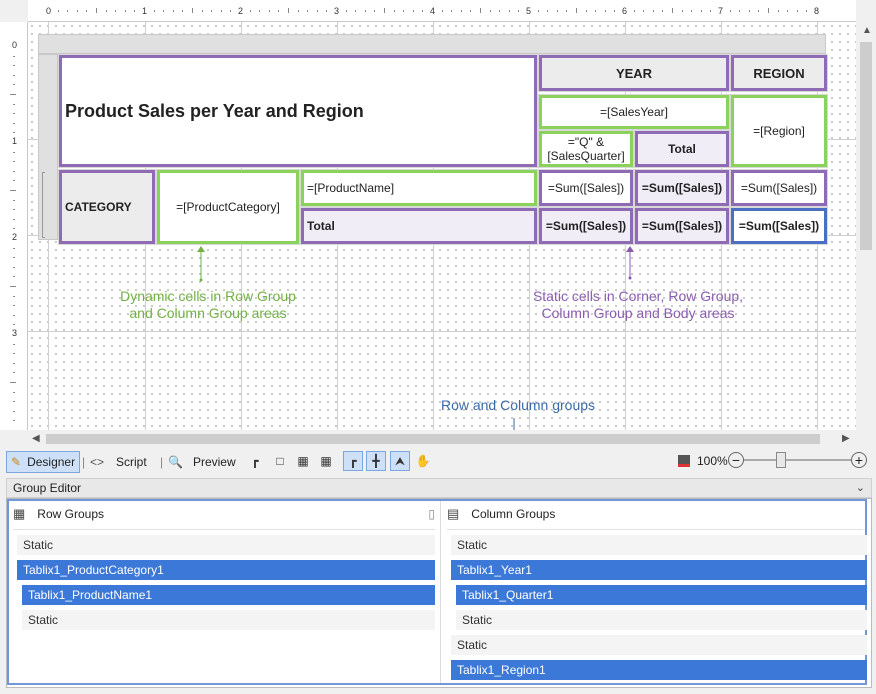  Describe the element at coordinates (433, 11) in the screenshot. I see `ruler-number: 4` at that location.